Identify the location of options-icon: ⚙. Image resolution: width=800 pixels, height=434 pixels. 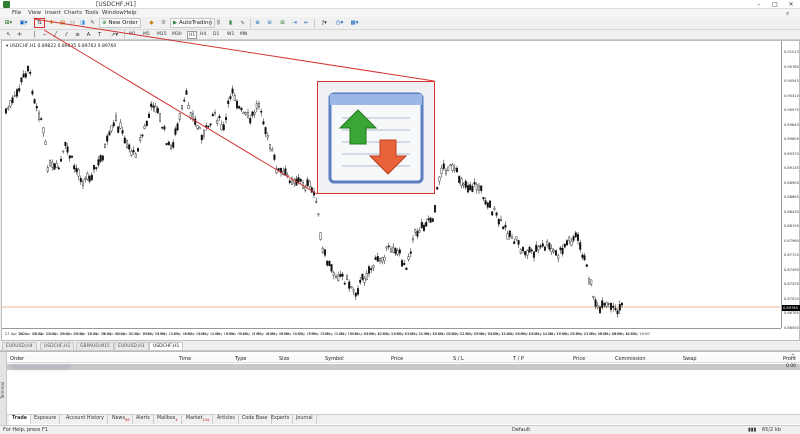
(163, 23).